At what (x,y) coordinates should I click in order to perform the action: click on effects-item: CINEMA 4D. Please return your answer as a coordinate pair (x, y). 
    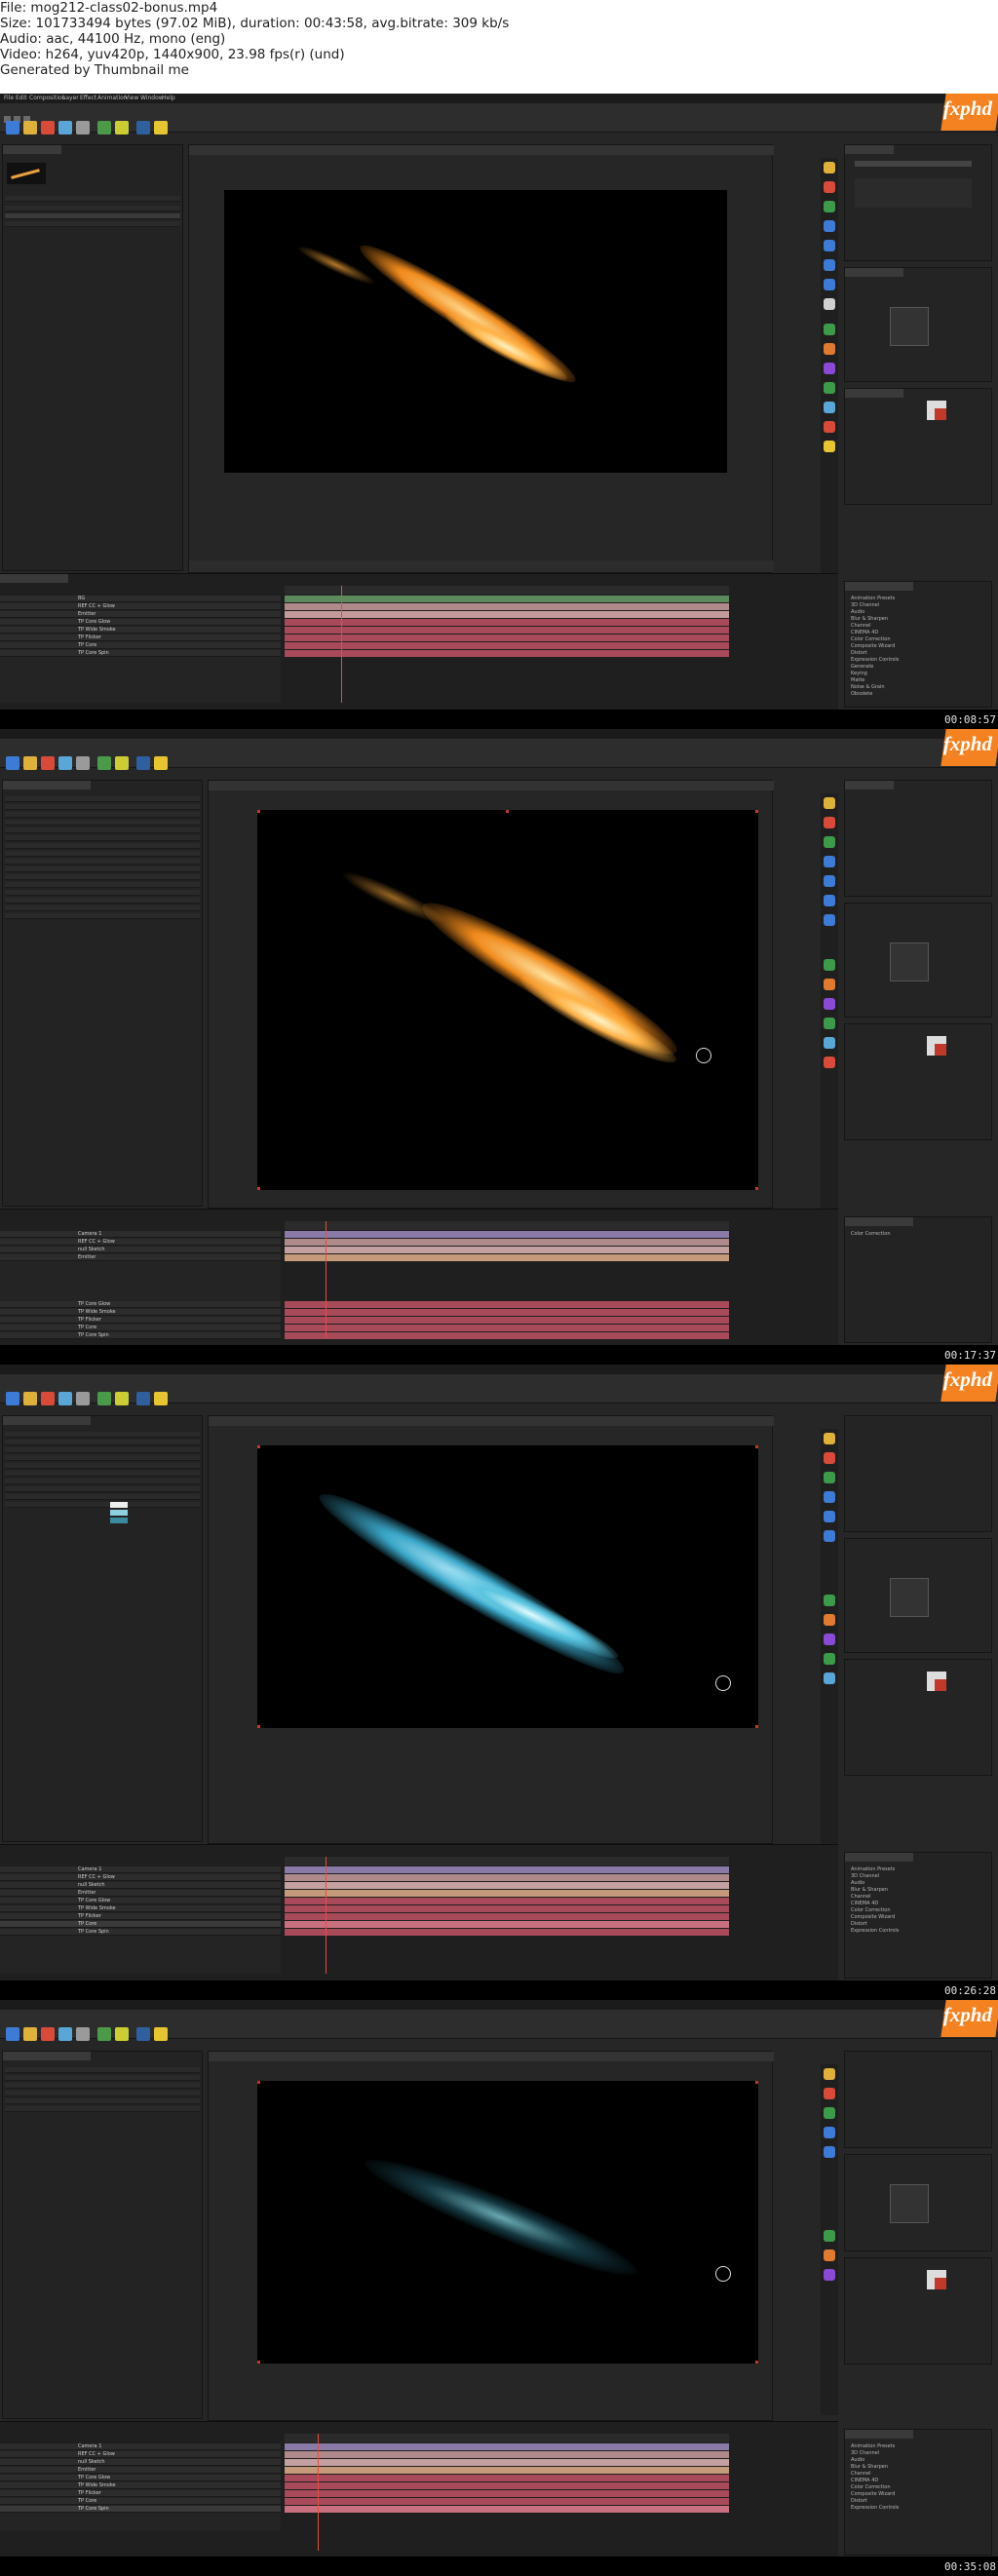
    Looking at the image, I should click on (864, 1903).